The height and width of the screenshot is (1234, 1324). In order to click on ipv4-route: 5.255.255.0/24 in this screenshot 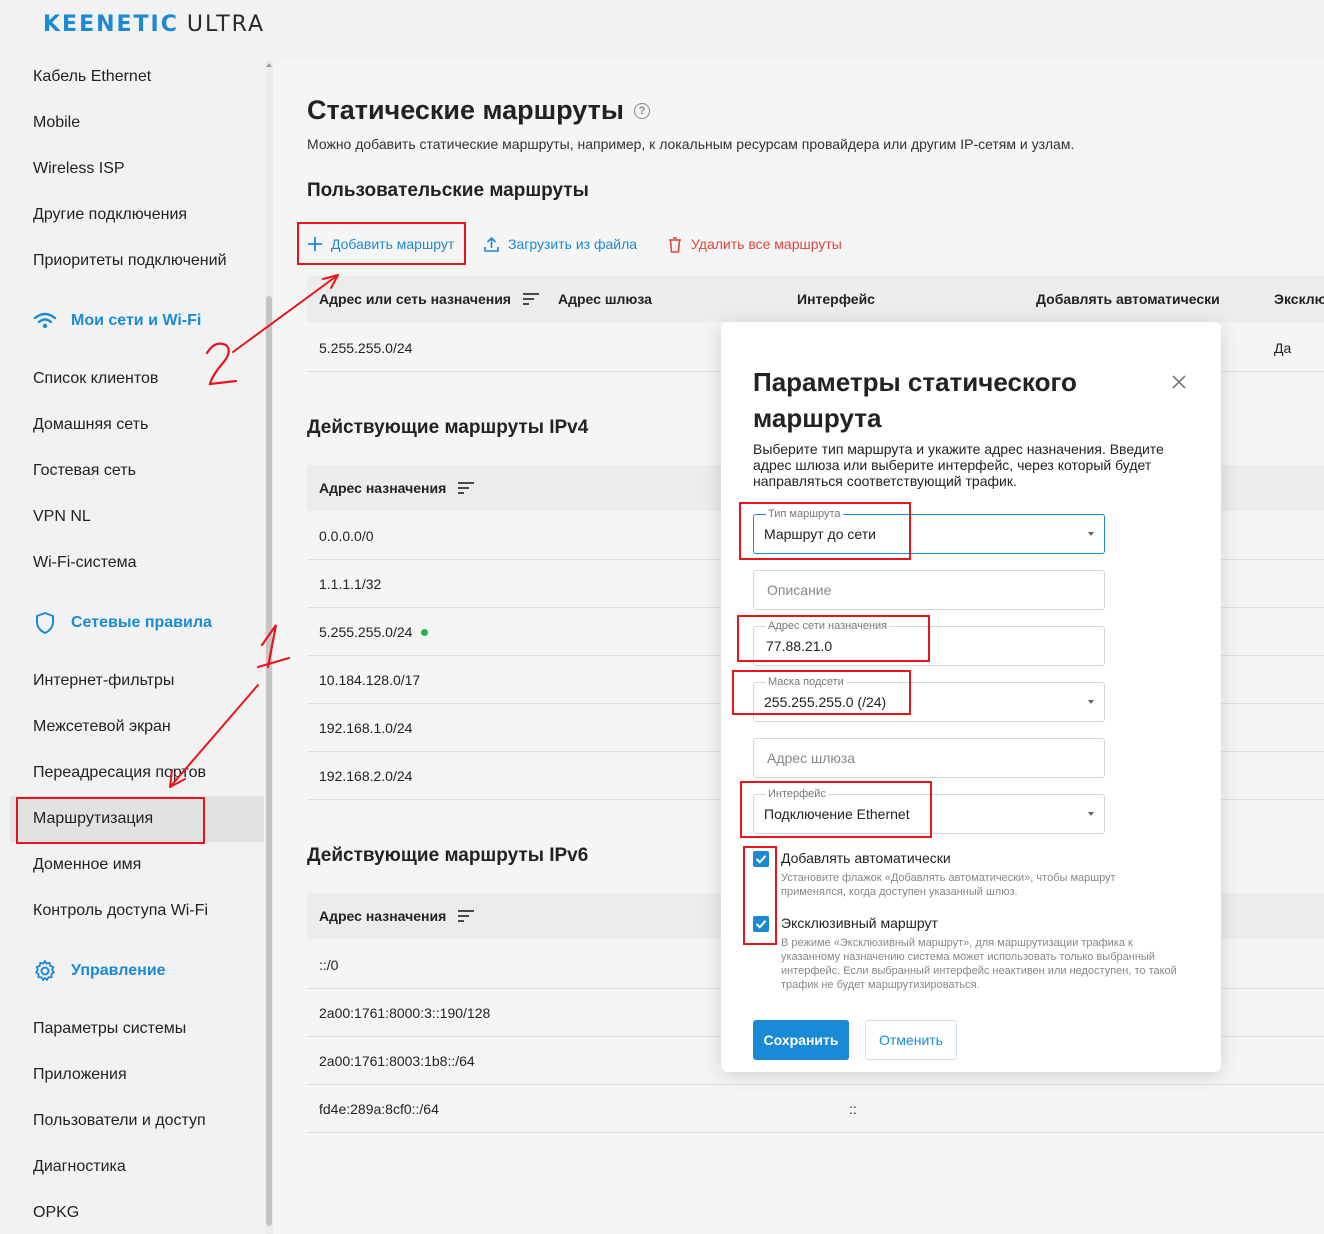, I will do `click(374, 632)`.